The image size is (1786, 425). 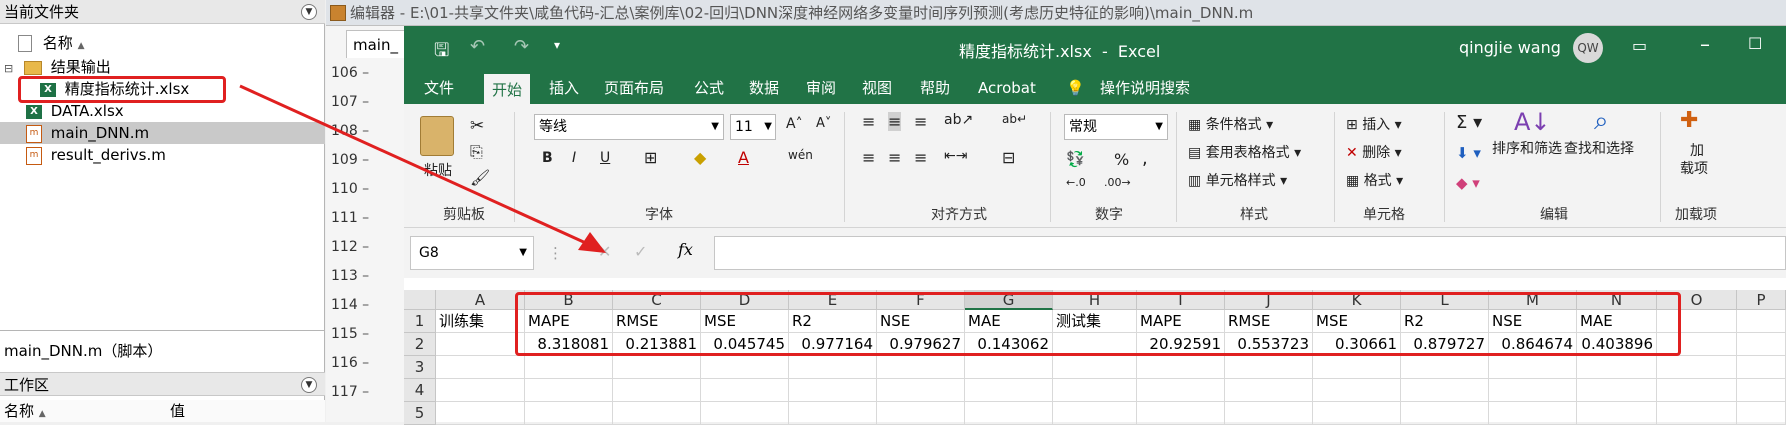 What do you see at coordinates (414, 165) in the screenshot?
I see `annotation-arrow-line` at bounding box center [414, 165].